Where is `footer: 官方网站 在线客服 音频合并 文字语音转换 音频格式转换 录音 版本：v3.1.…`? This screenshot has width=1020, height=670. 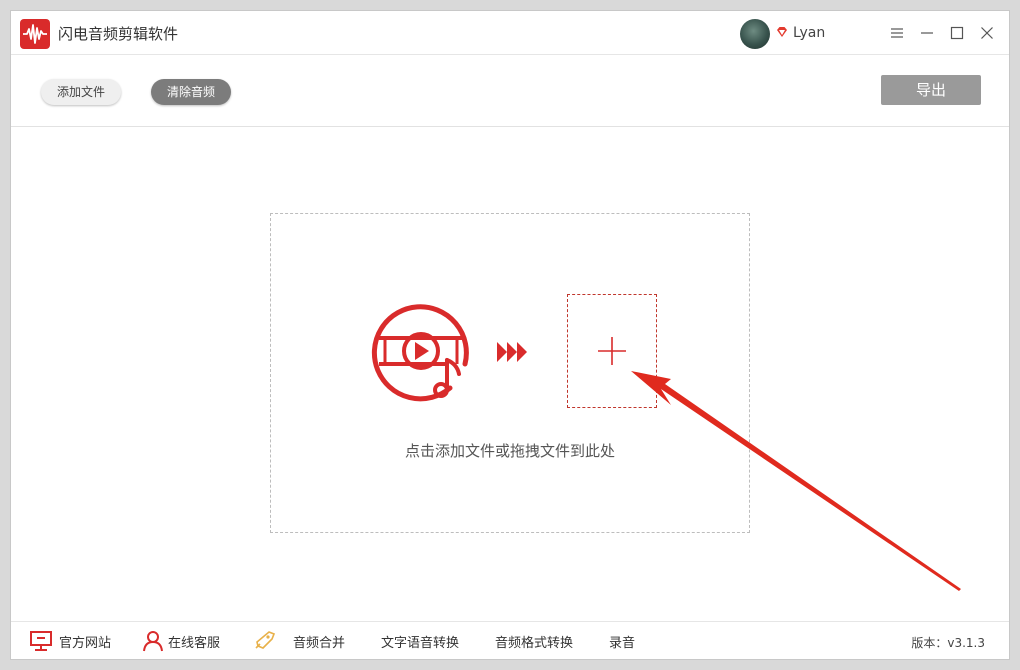 footer: 官方网站 在线客服 音频合并 文字语音转换 音频格式转换 录音 版本：v3.1.… is located at coordinates (510, 640).